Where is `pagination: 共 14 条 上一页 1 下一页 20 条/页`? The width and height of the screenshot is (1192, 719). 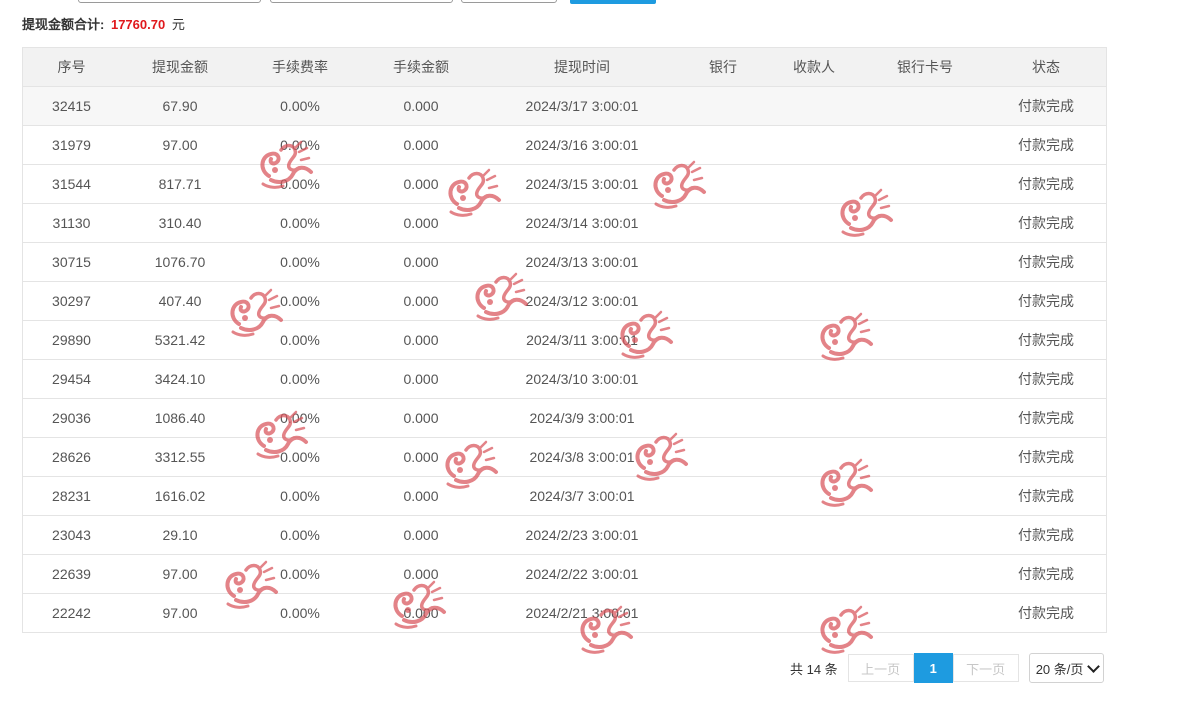
pagination: 共 14 条 上一页 1 下一页 20 条/页 is located at coordinates (947, 668).